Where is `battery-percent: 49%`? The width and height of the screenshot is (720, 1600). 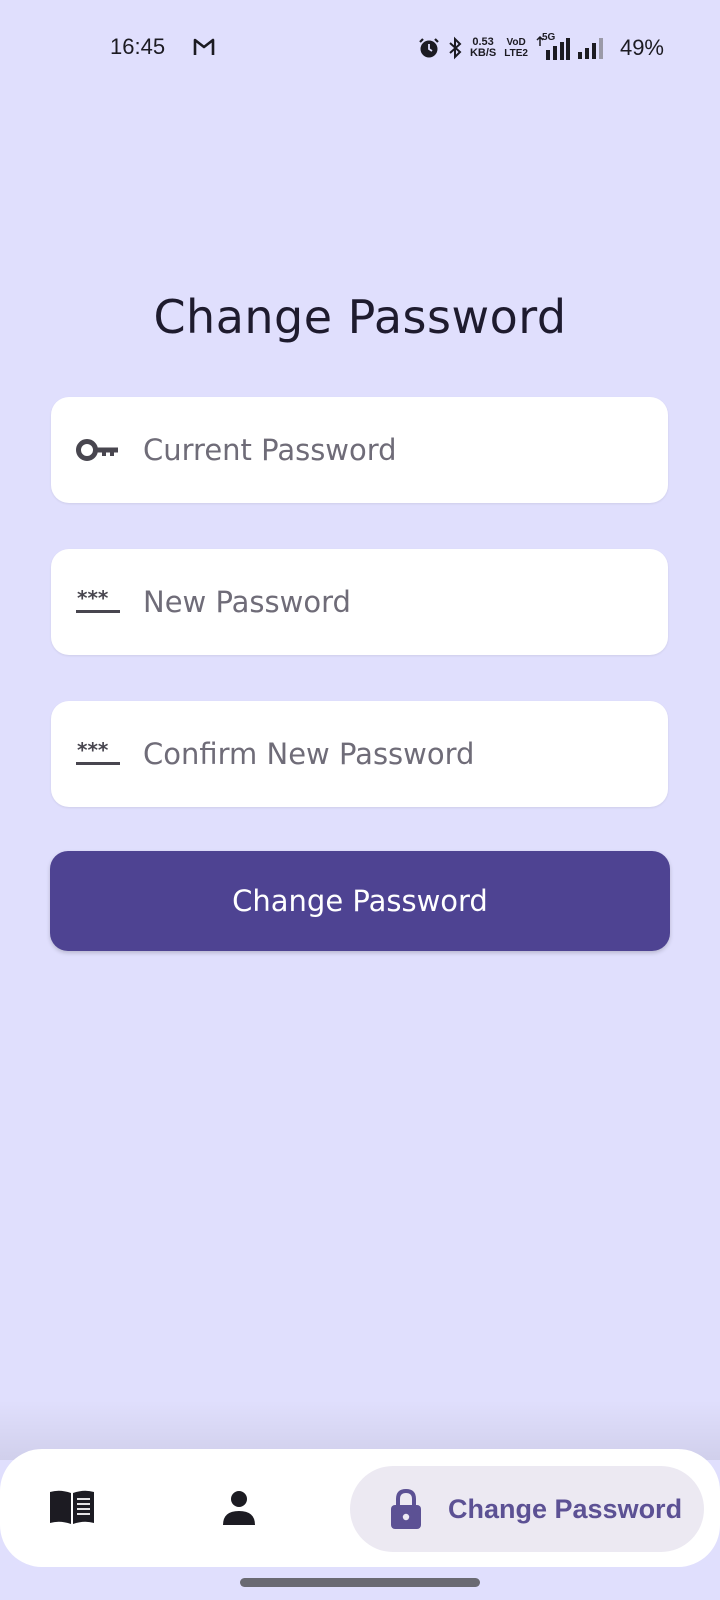 battery-percent: 49% is located at coordinates (641, 47).